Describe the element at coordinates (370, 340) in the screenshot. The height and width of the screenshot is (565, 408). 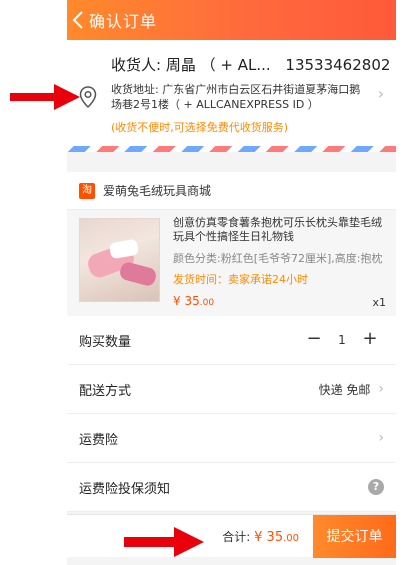
I see `increase-button: +` at that location.